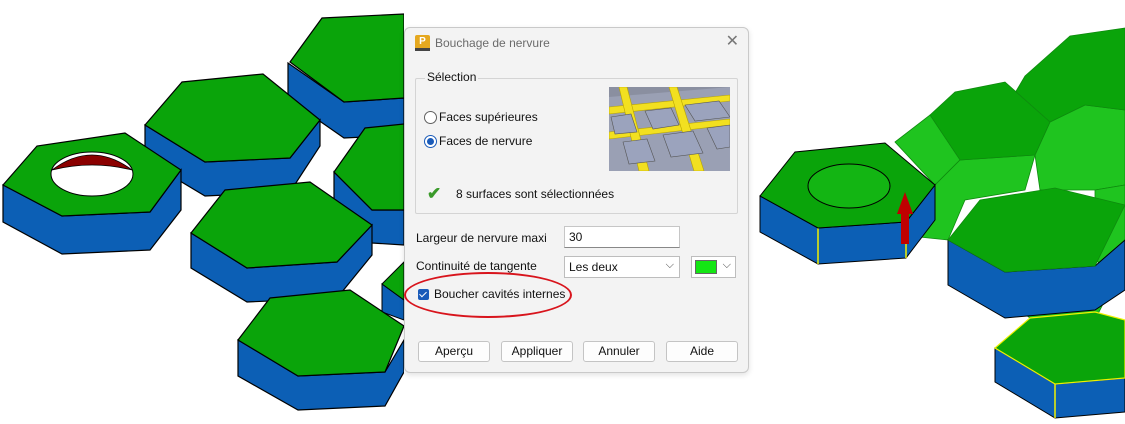 This screenshot has width=1125, height=424. I want to click on app-logo-icon: P, so click(422, 43).